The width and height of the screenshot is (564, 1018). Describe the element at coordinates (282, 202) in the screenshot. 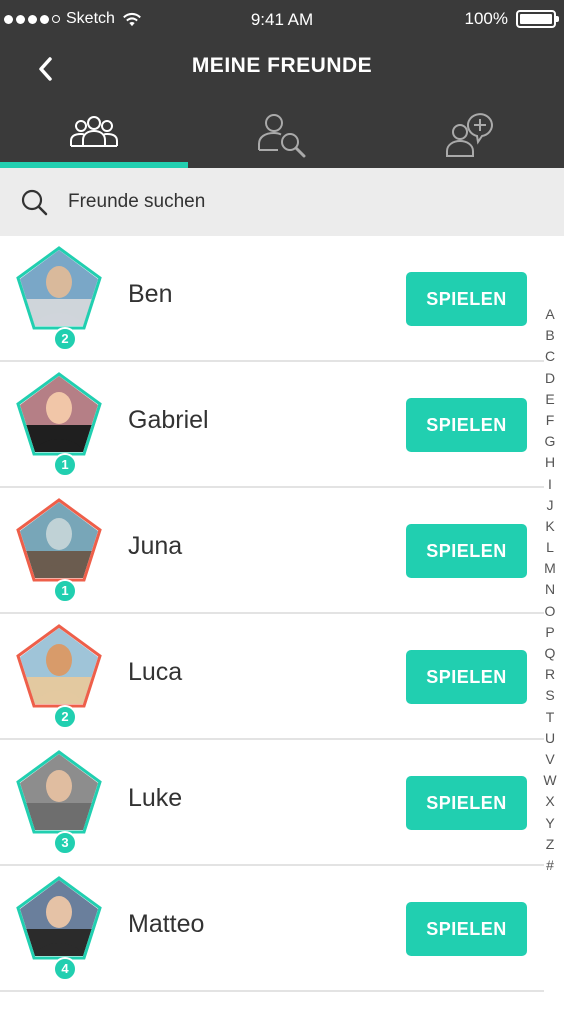

I see `search-bar: Freunde suchen` at that location.